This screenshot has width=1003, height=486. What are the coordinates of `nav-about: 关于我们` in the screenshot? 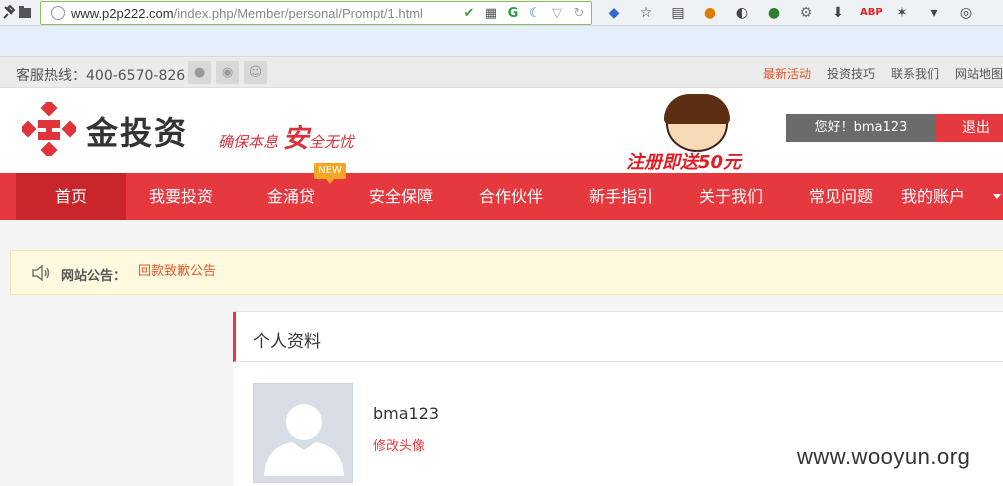 It's located at (731, 196).